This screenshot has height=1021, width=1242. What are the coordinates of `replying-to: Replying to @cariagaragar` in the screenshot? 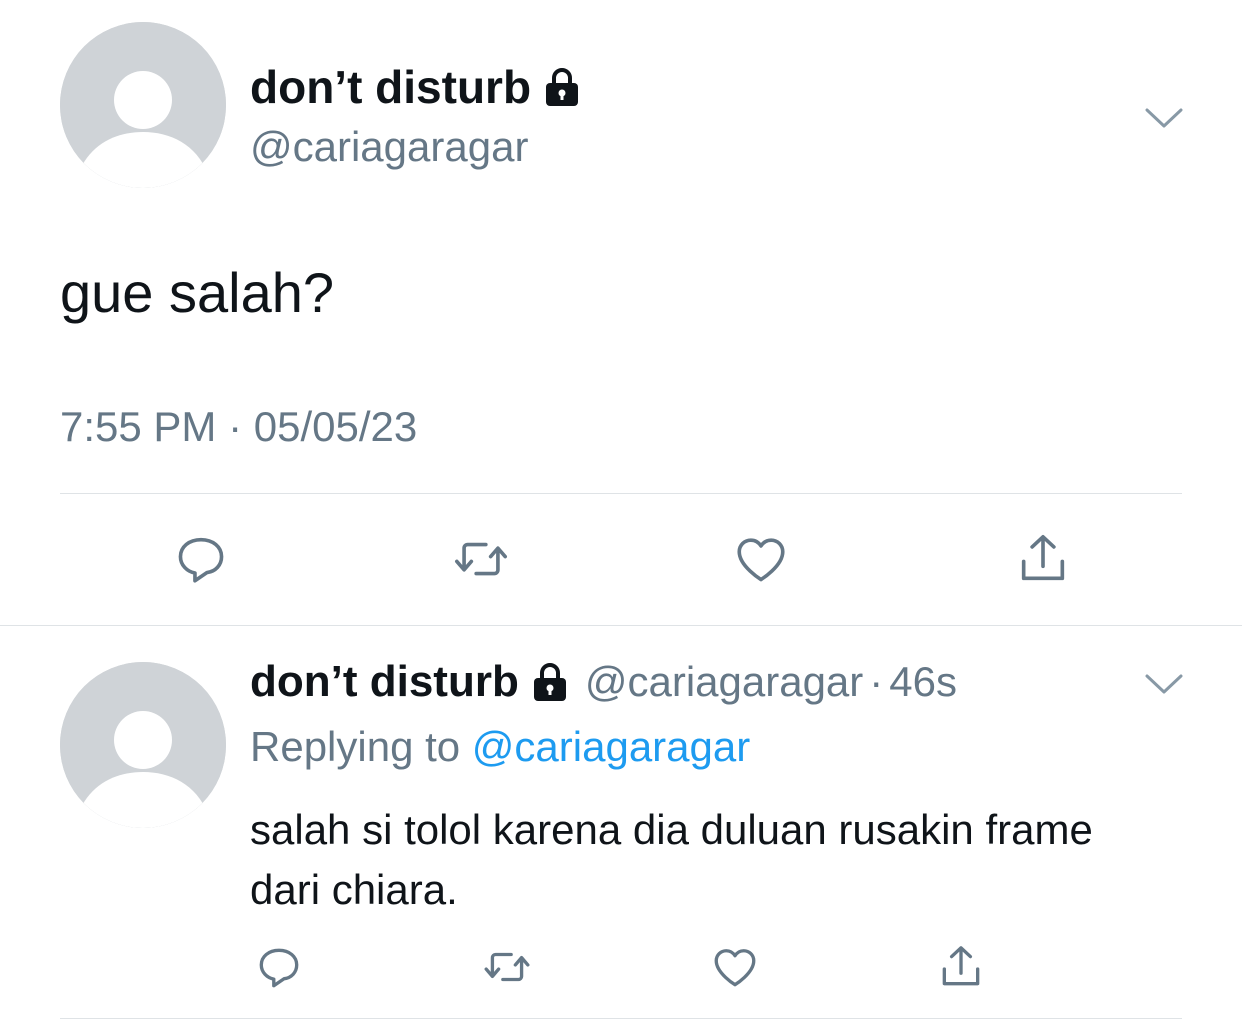 It's located at (500, 746).